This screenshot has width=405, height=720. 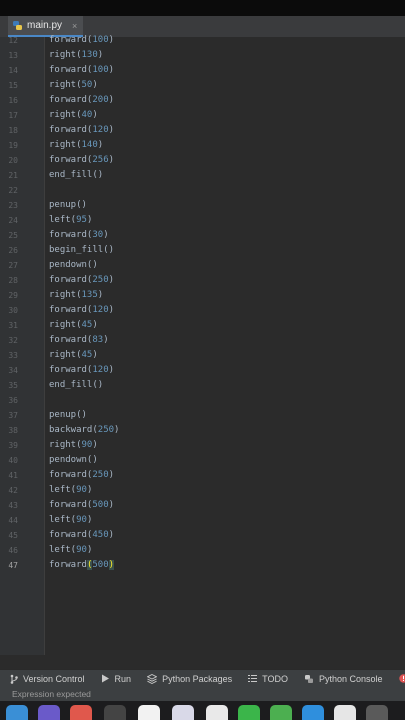 I want to click on dock-bar, so click(x=202, y=710).